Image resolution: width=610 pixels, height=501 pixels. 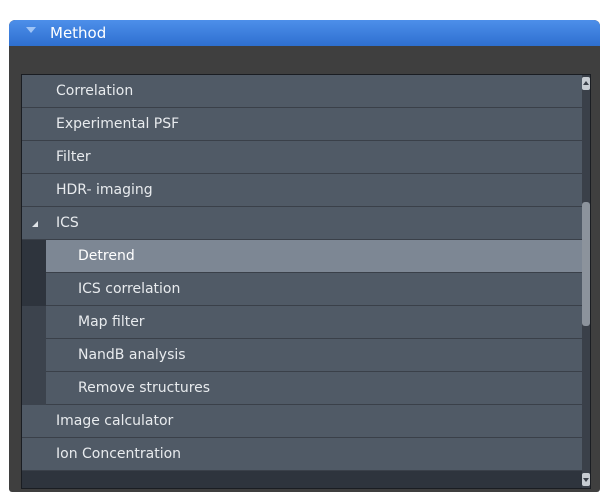 What do you see at coordinates (95, 91) in the screenshot?
I see `list-item-label: Correlation` at bounding box center [95, 91].